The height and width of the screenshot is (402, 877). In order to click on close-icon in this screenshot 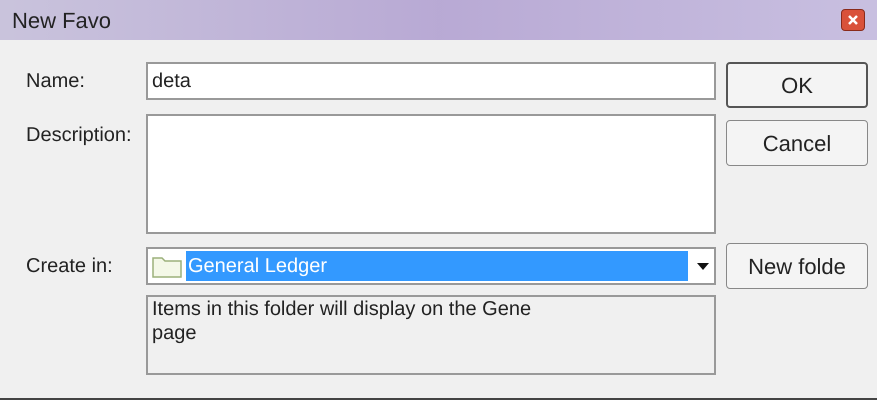, I will do `click(853, 20)`.